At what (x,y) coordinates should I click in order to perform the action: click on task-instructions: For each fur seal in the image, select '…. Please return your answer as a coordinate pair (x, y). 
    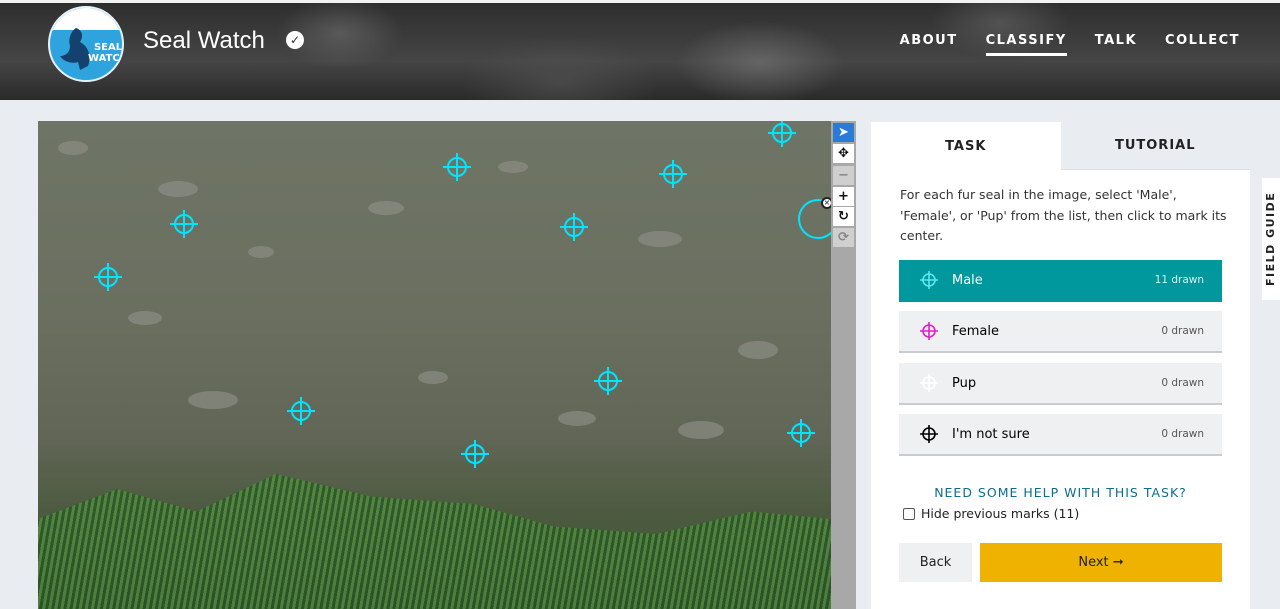
    Looking at the image, I should click on (1063, 215).